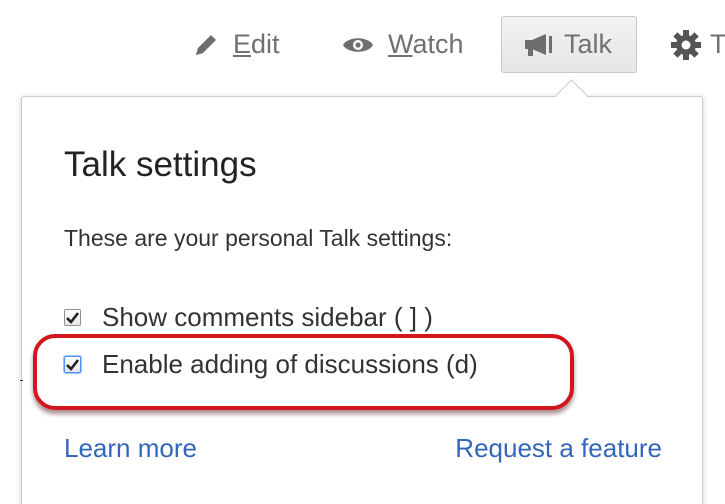 This screenshot has width=725, height=504. I want to click on talk-button: Talk, so click(569, 44).